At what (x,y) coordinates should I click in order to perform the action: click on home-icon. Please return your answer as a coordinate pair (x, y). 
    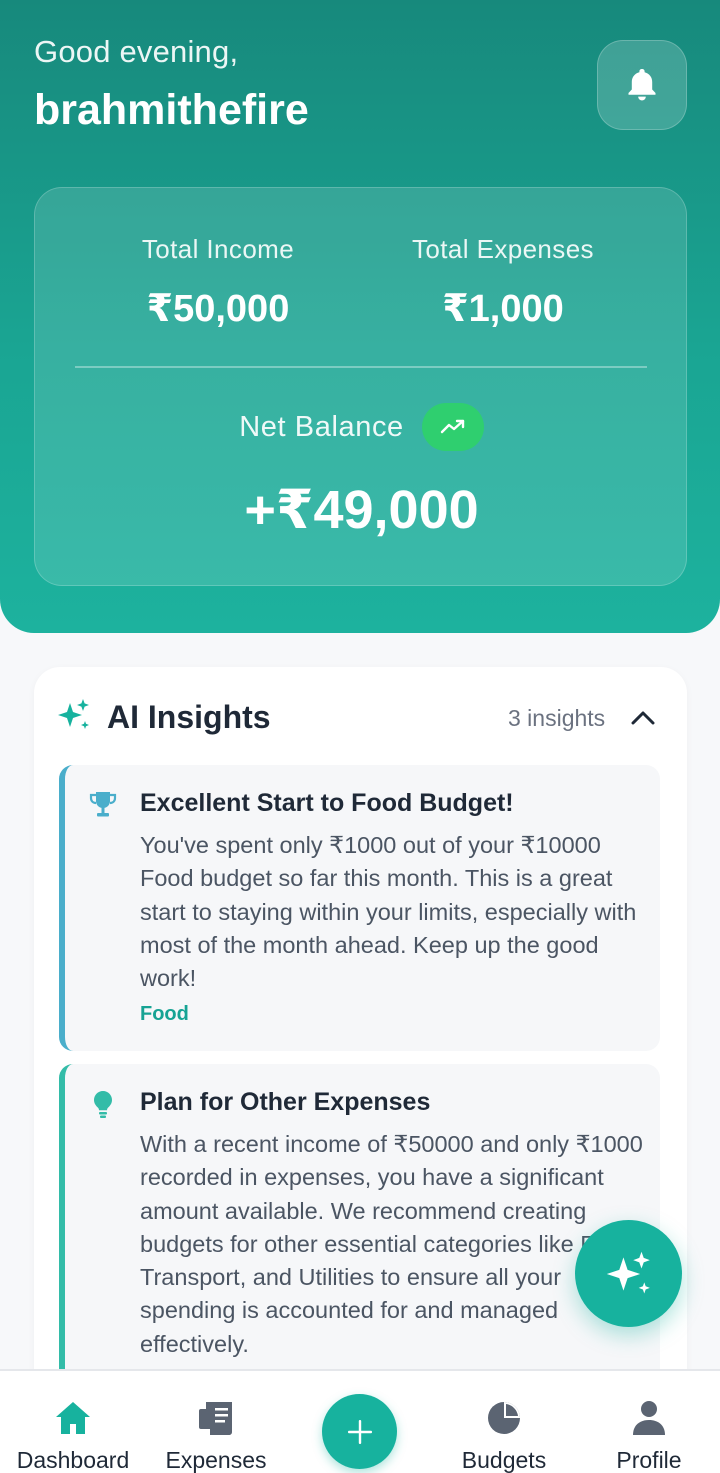
    Looking at the image, I should click on (73, 1418).